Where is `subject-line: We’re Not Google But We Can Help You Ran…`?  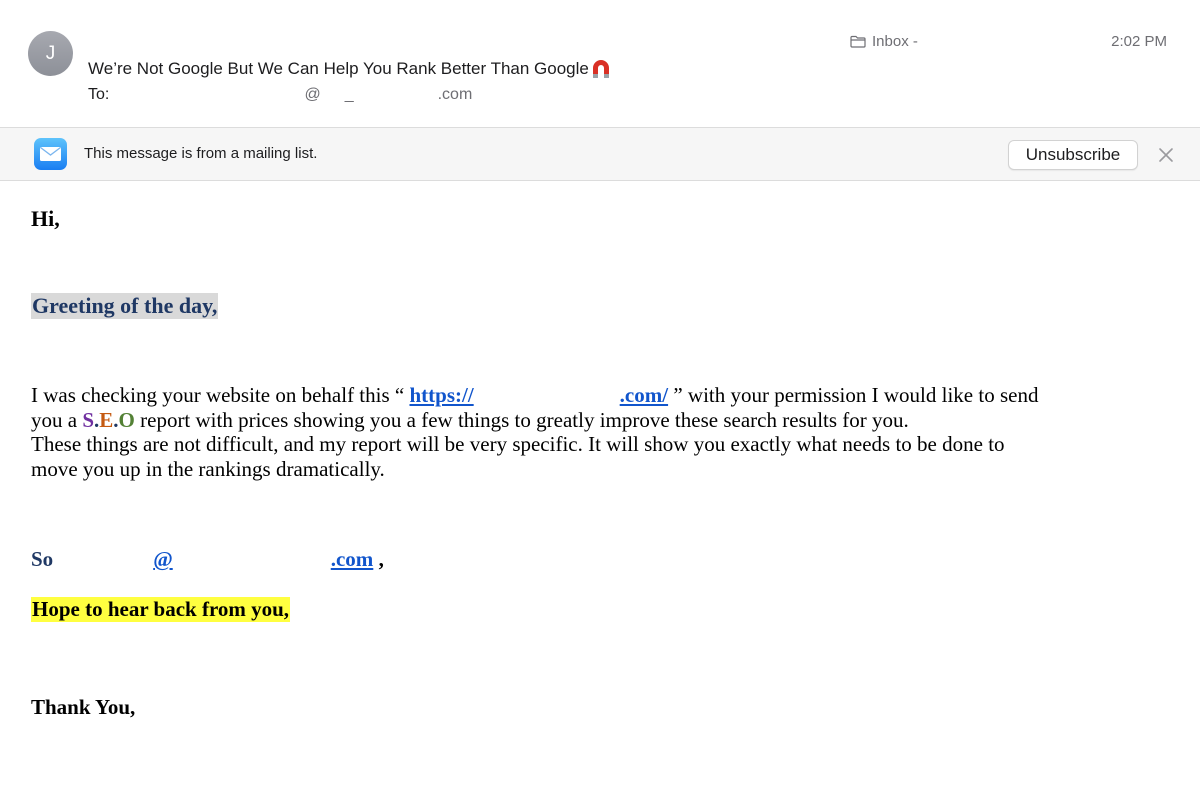 subject-line: We’re Not Google But We Can Help You Ran… is located at coordinates (350, 69).